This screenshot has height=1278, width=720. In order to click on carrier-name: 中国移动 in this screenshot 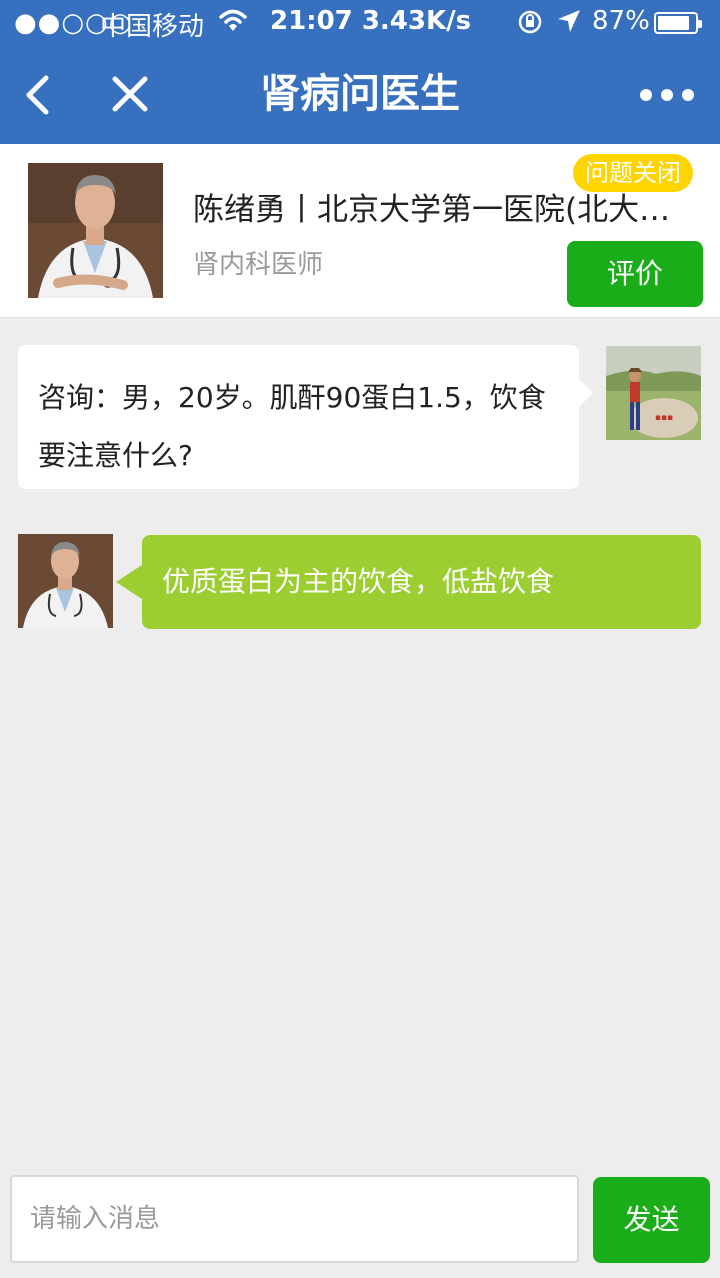, I will do `click(152, 27)`.